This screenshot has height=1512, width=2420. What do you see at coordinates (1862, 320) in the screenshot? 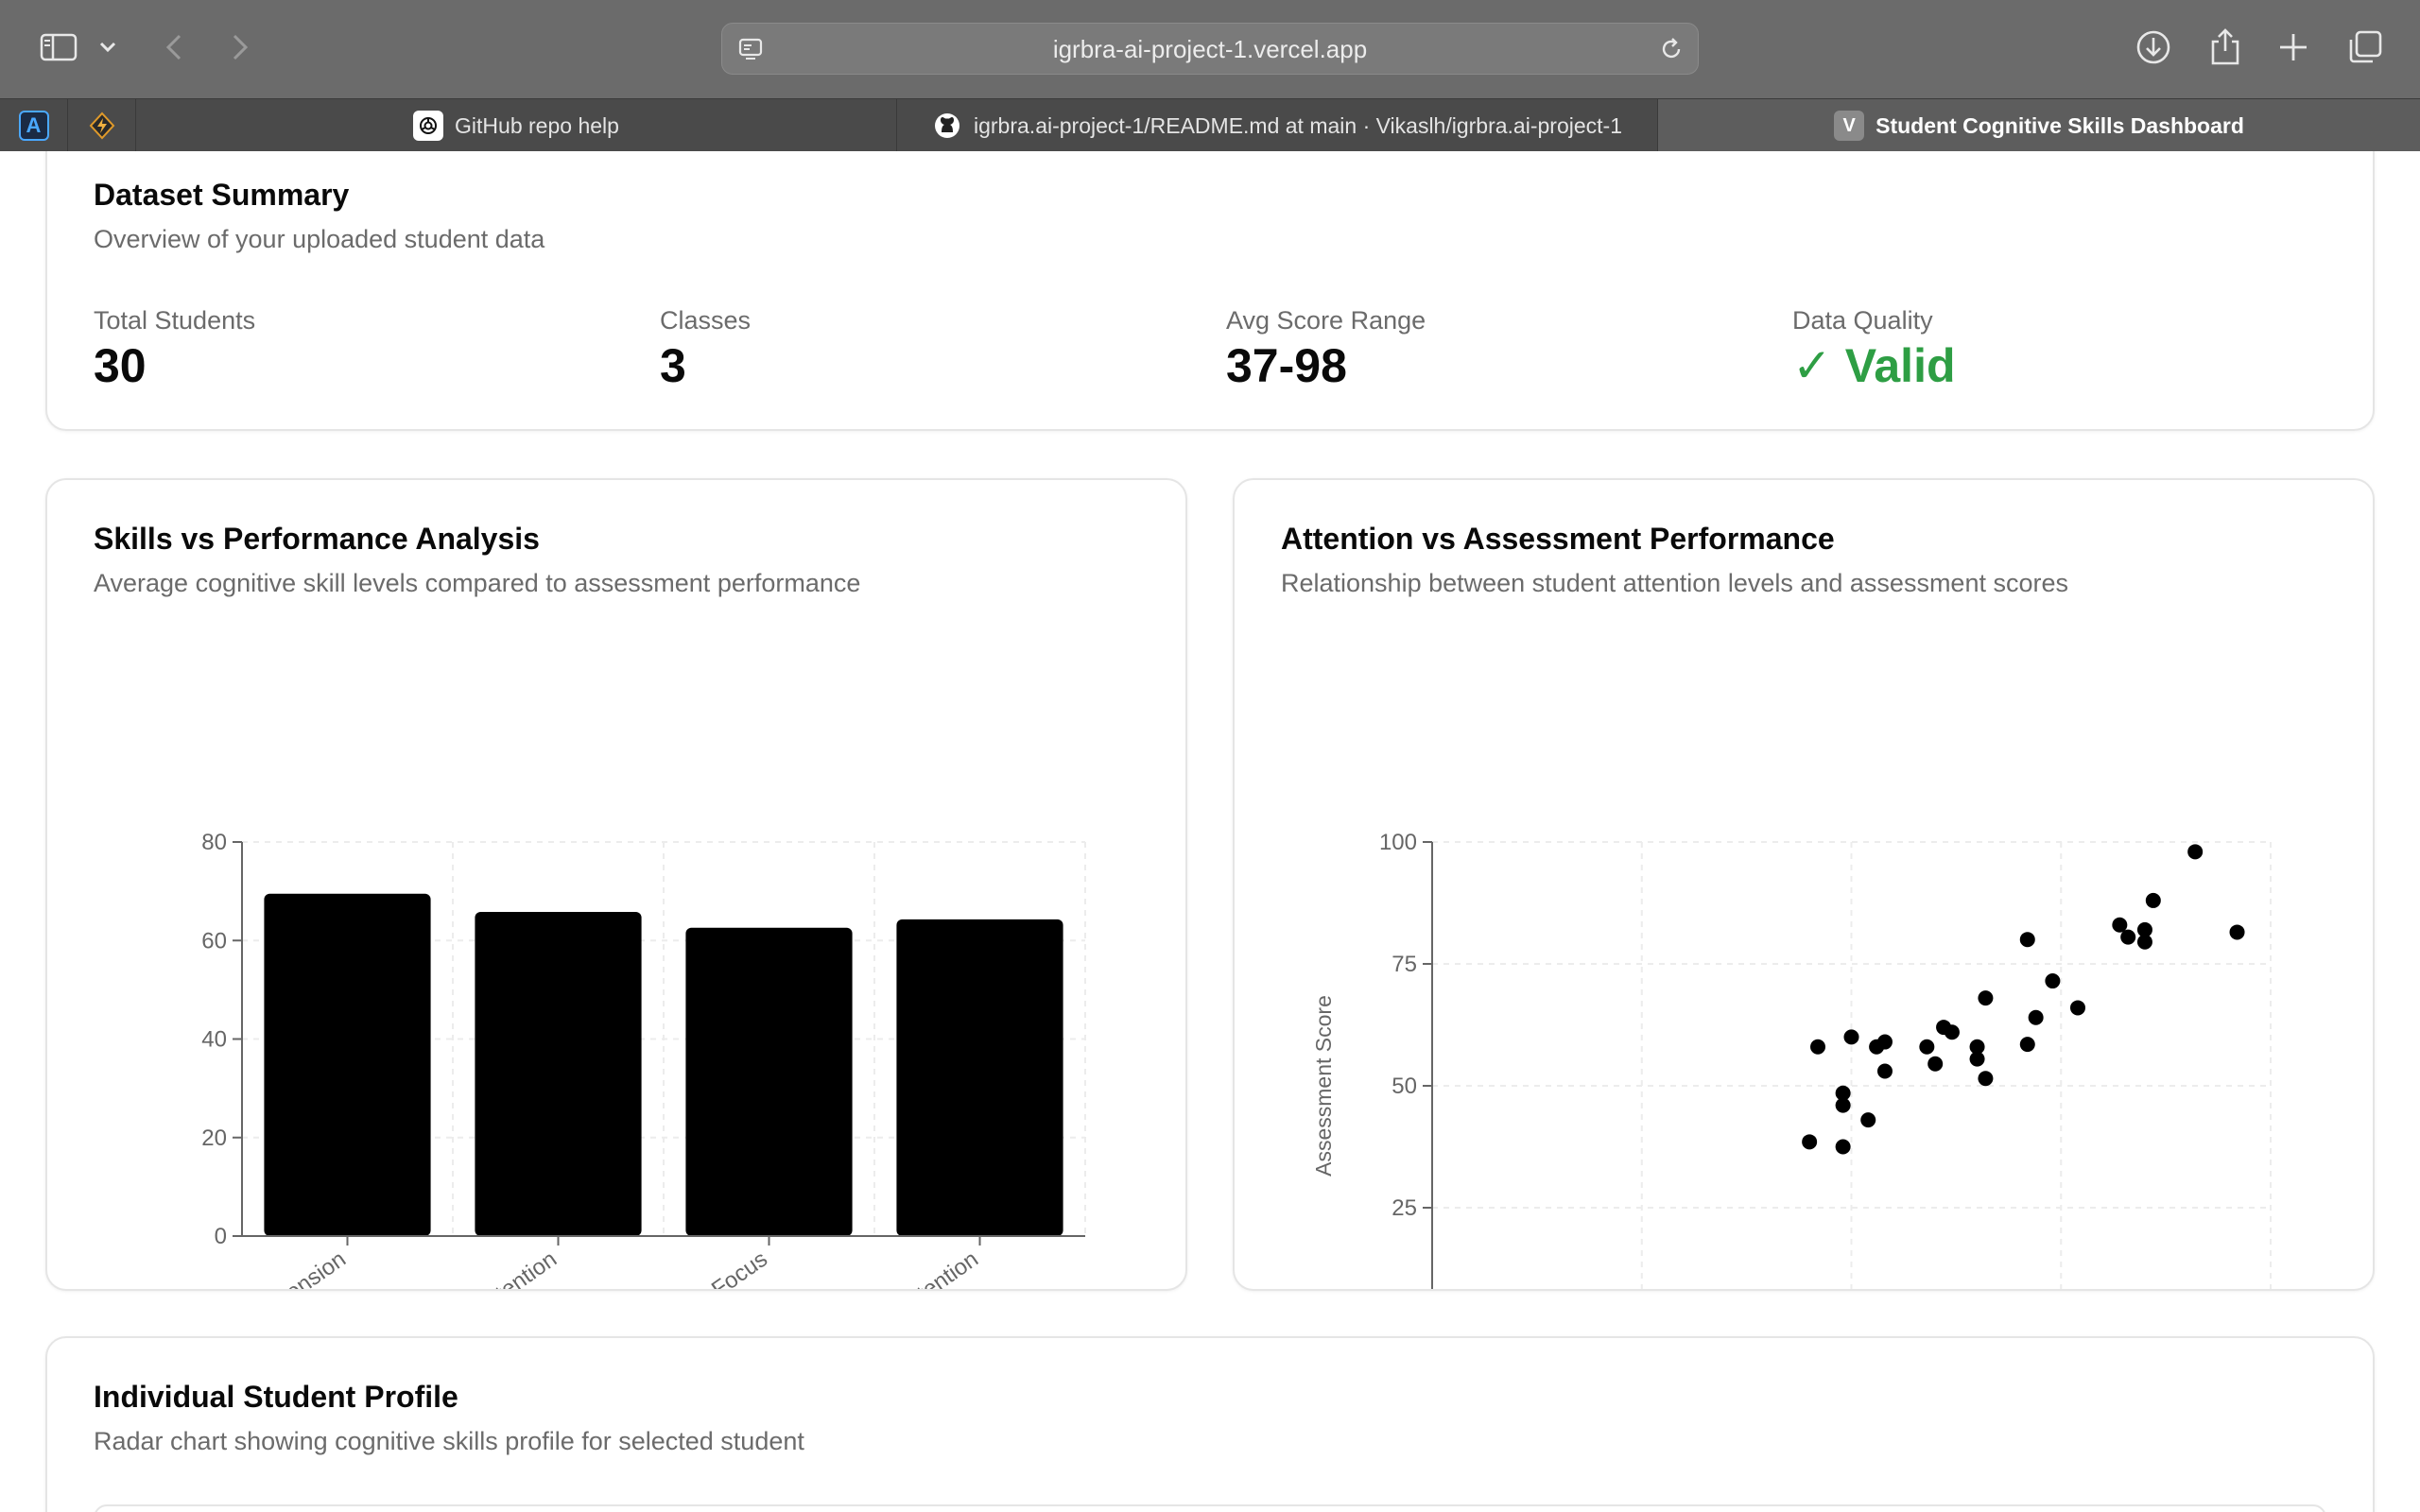
I see `stat-label-data-quality: Data Quality` at bounding box center [1862, 320].